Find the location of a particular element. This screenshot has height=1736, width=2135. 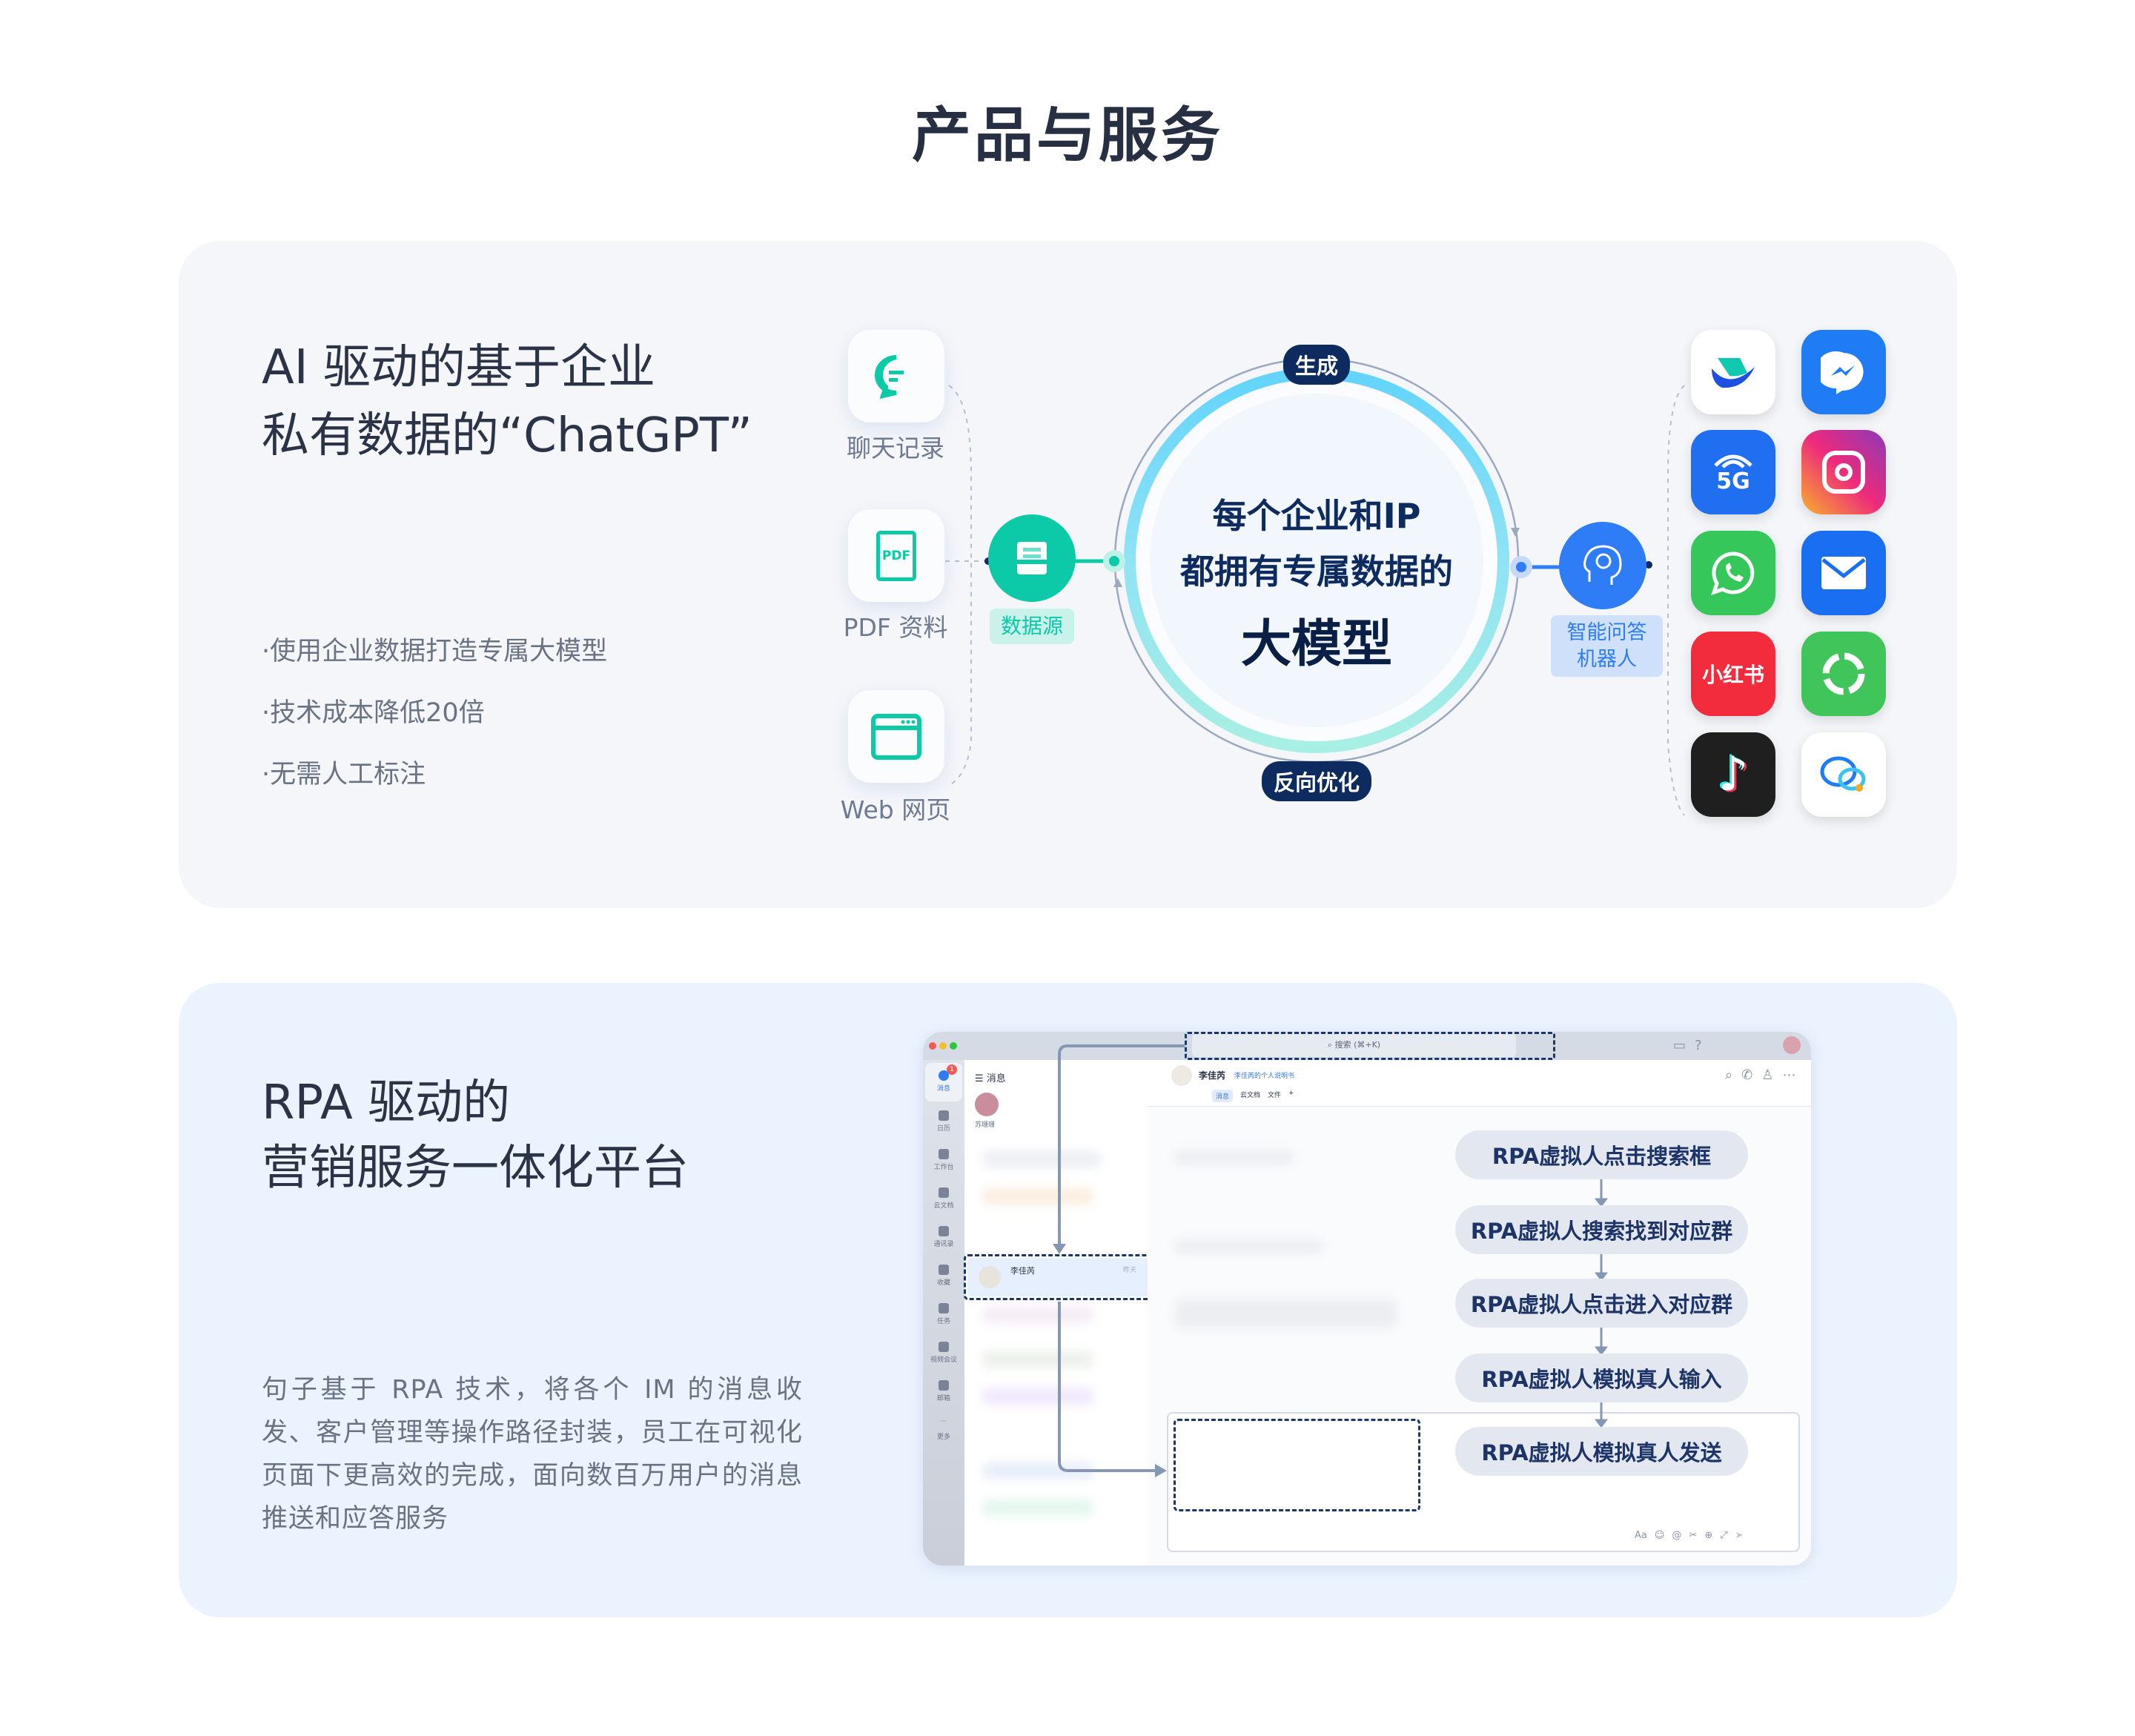

rpa-step: RPA虚拟人点击搜索框 is located at coordinates (1601, 1154).